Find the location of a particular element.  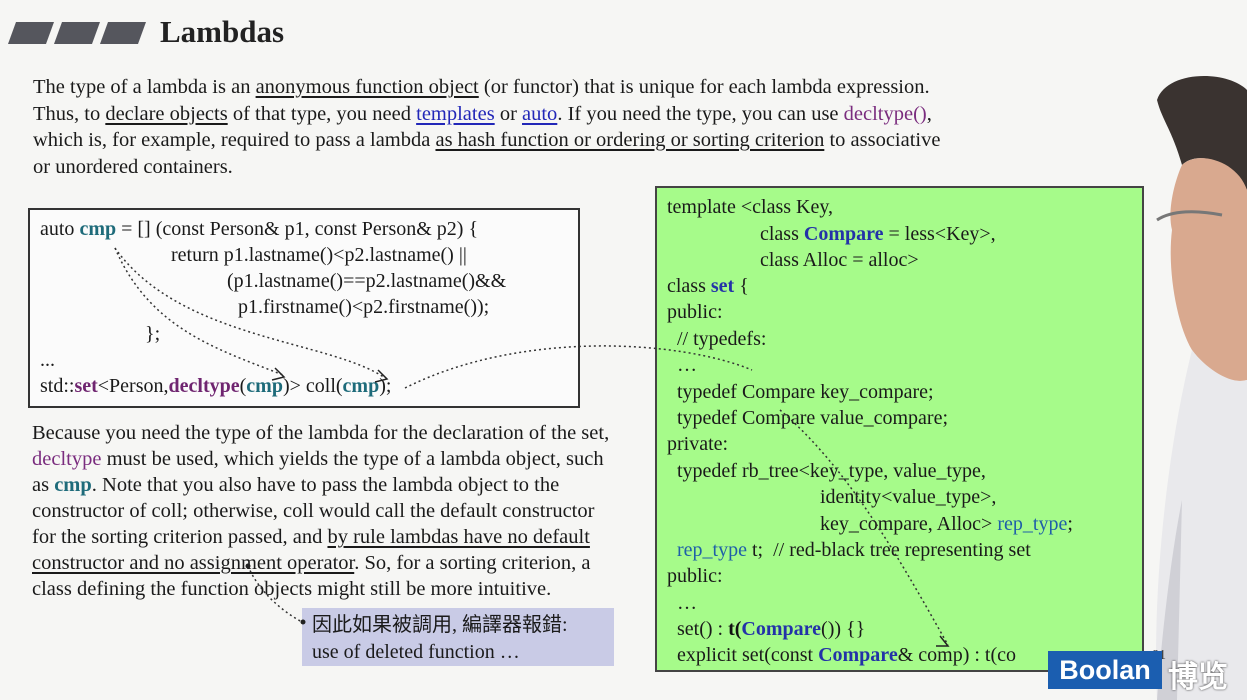

arrow-typedef-to-ctor is located at coordinates (864, 527).